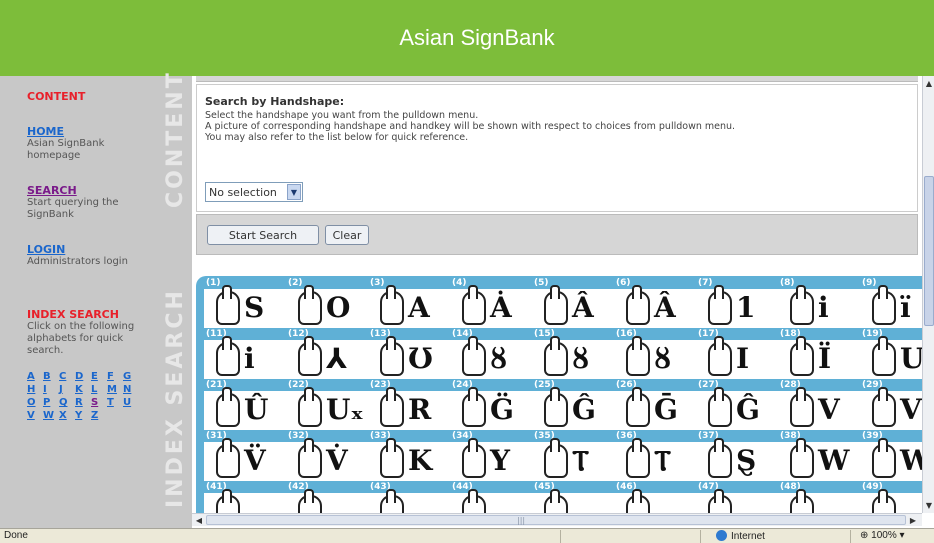 The image size is (934, 543). I want to click on handshape-cell: Û, so click(244, 408).